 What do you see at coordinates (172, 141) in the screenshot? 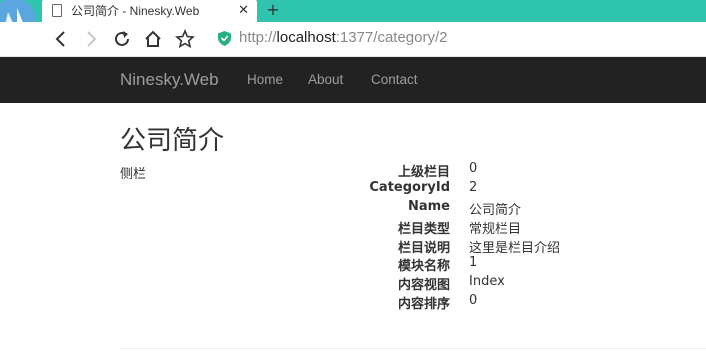
I see `page-title: 公司简介` at bounding box center [172, 141].